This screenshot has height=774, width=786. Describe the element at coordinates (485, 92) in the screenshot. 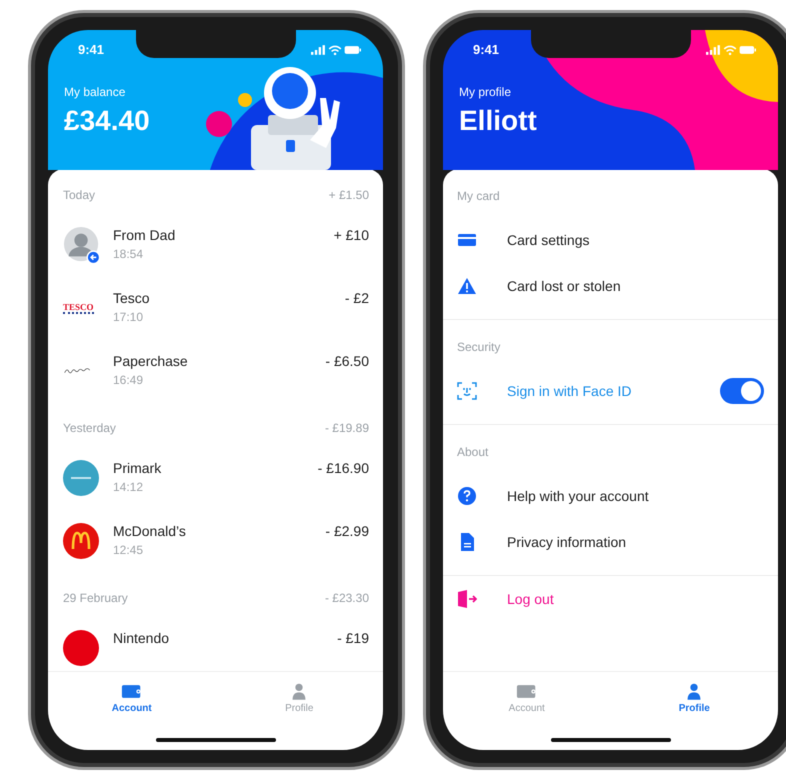

I see `header-label: My profile` at that location.